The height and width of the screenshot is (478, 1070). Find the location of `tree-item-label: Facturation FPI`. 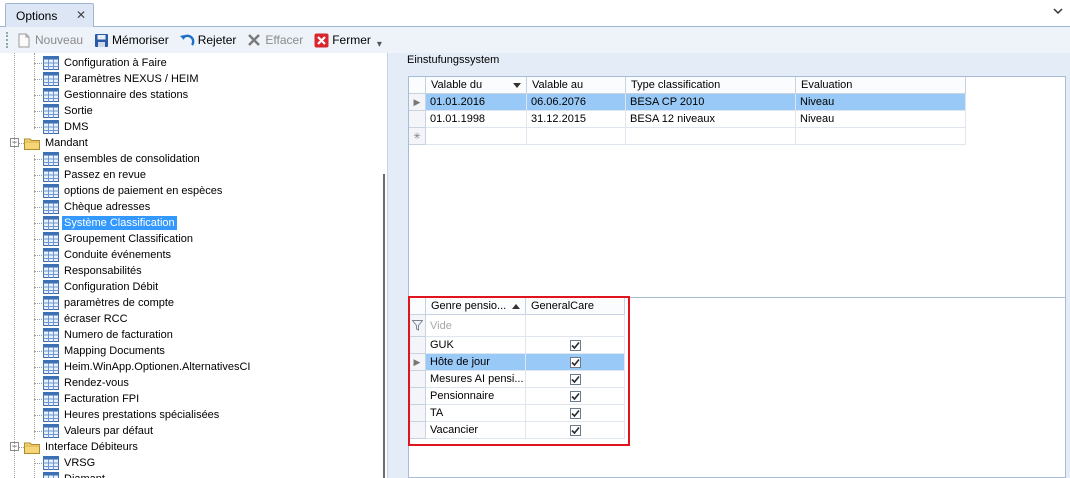

tree-item-label: Facturation FPI is located at coordinates (102, 399).